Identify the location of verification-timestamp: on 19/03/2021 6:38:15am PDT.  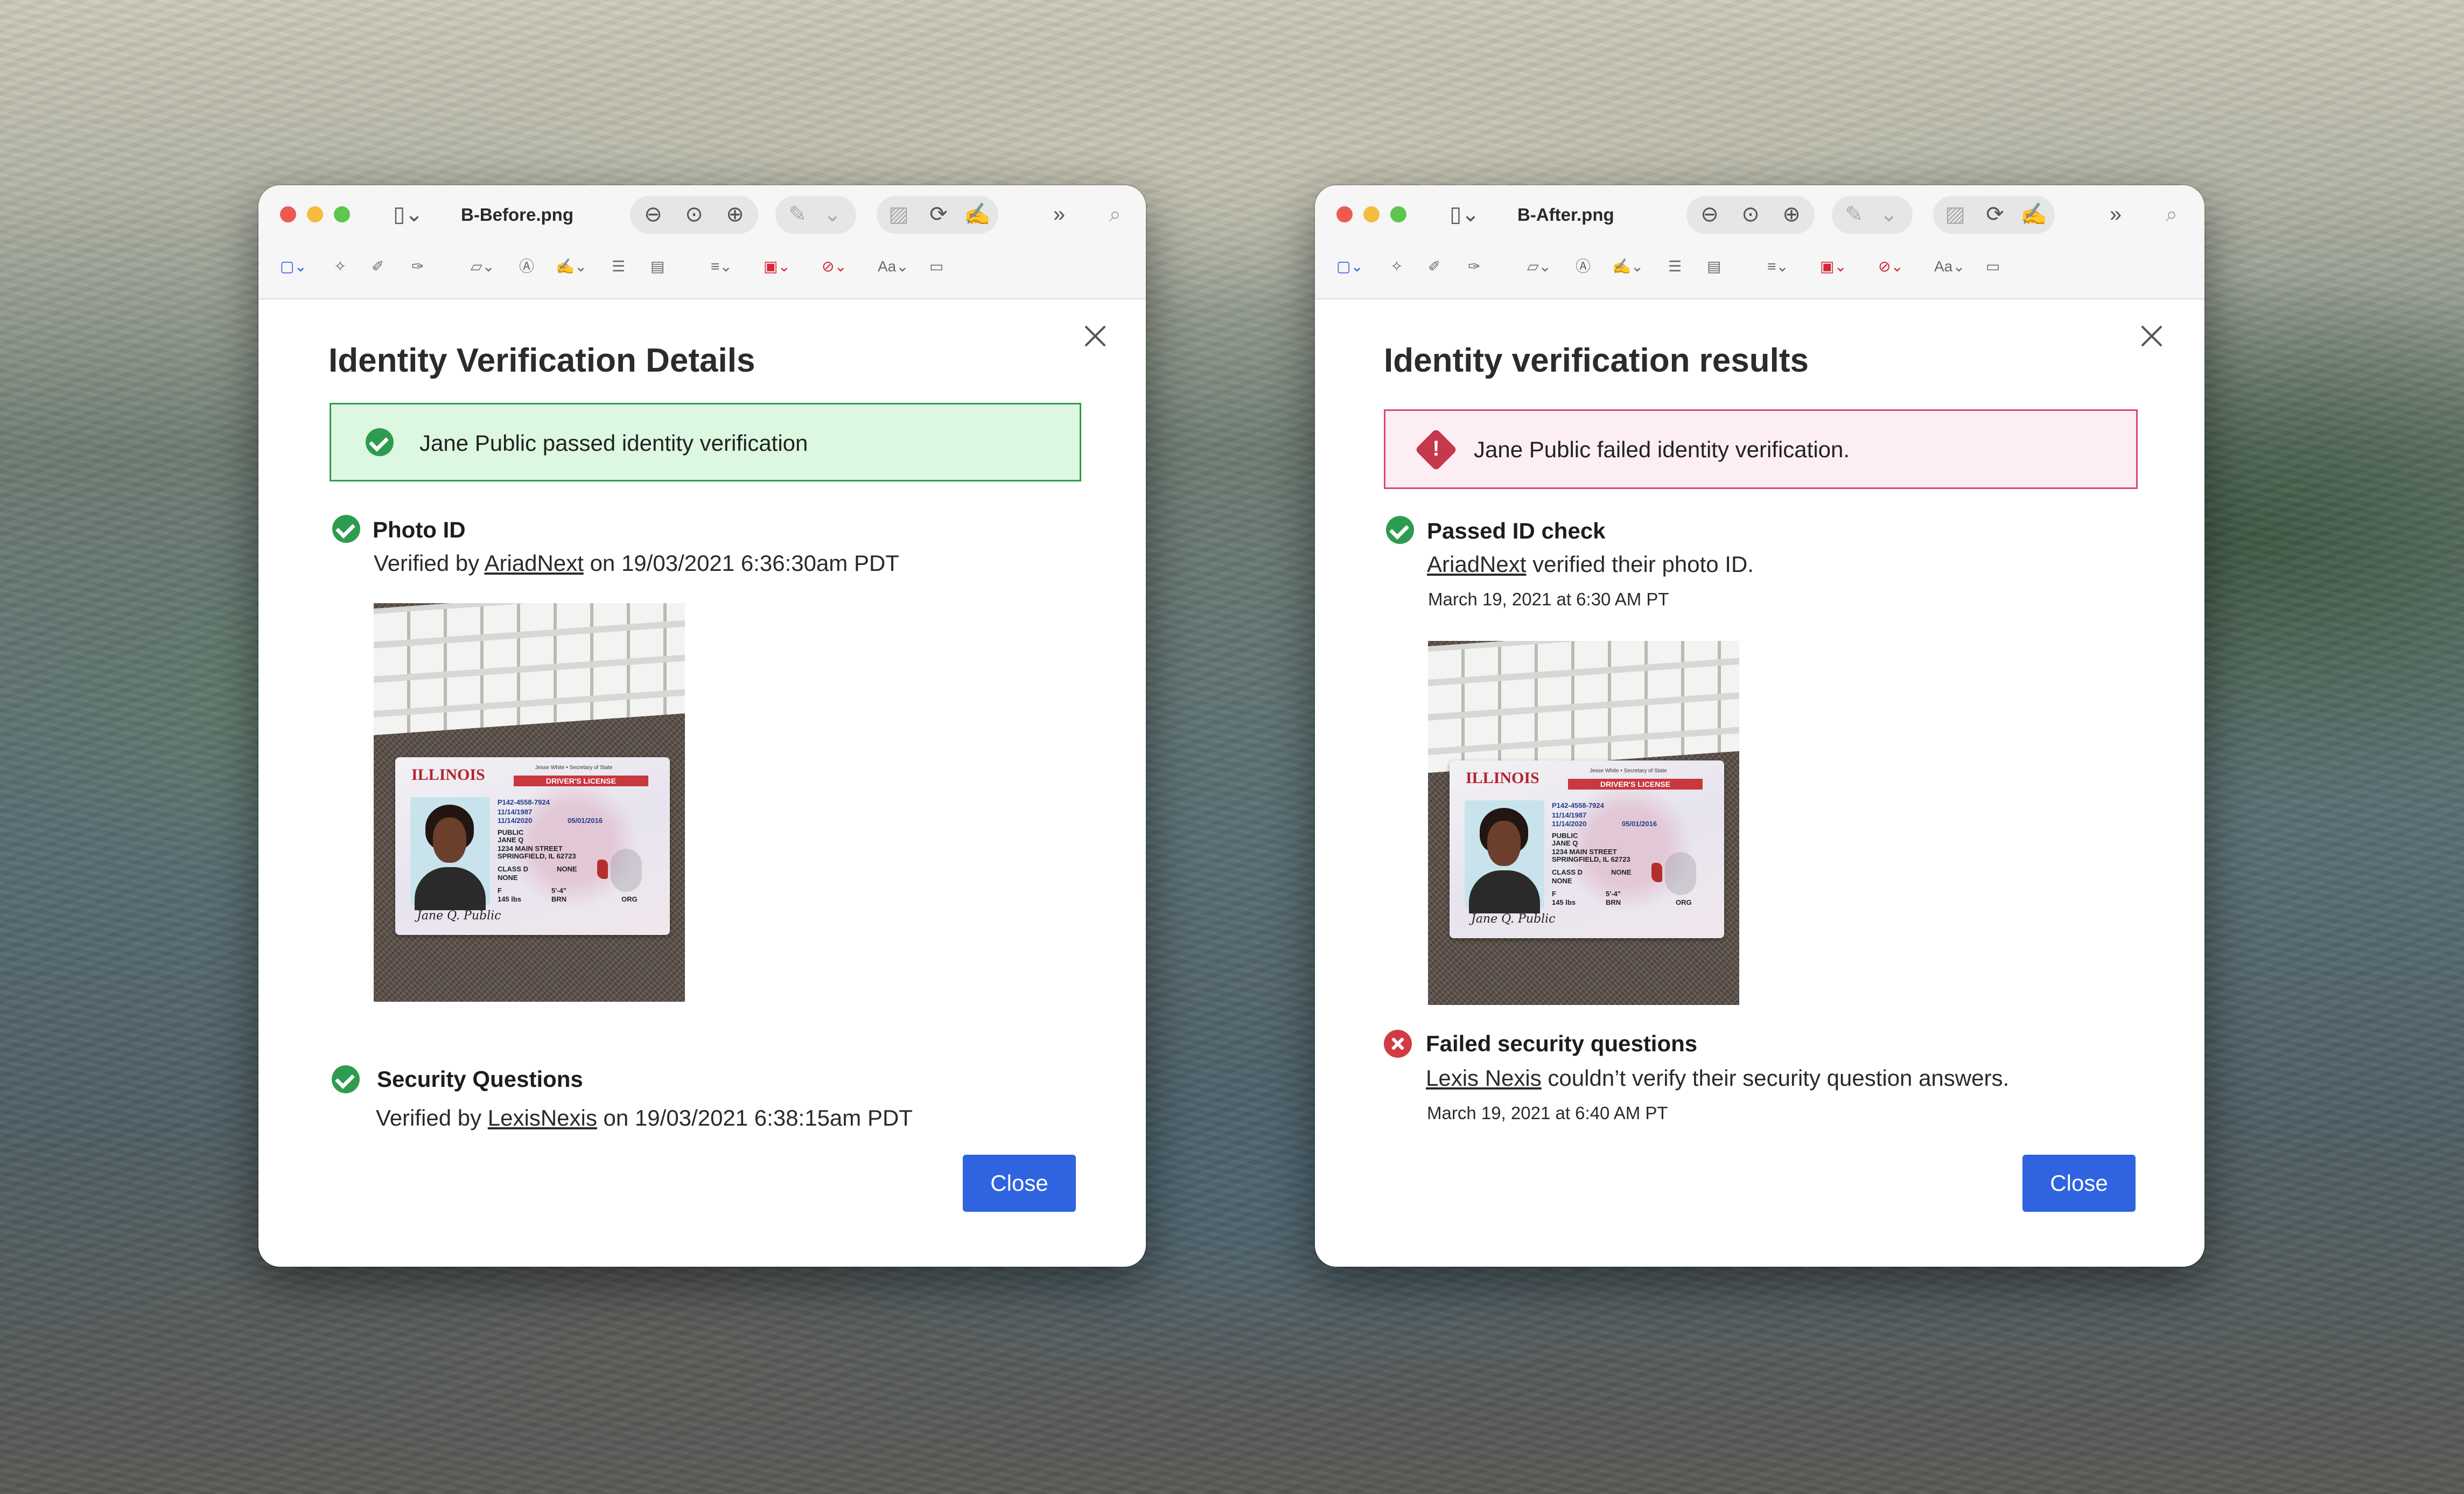
(758, 1118).